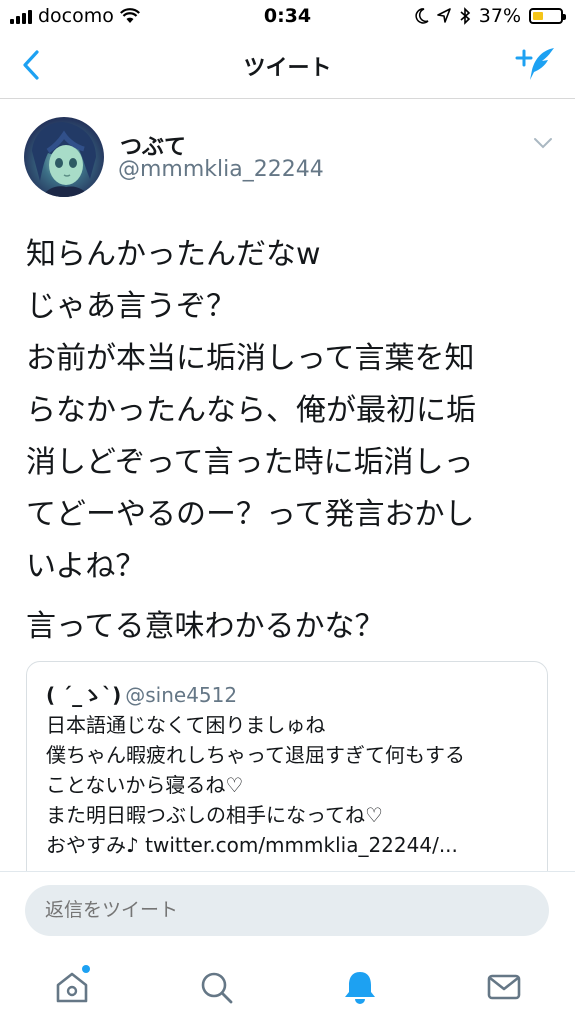 This screenshot has width=575, height=1024. Describe the element at coordinates (186, 725) in the screenshot. I see `quoted-text-line: 日本語通じなくて困りましゅね` at that location.